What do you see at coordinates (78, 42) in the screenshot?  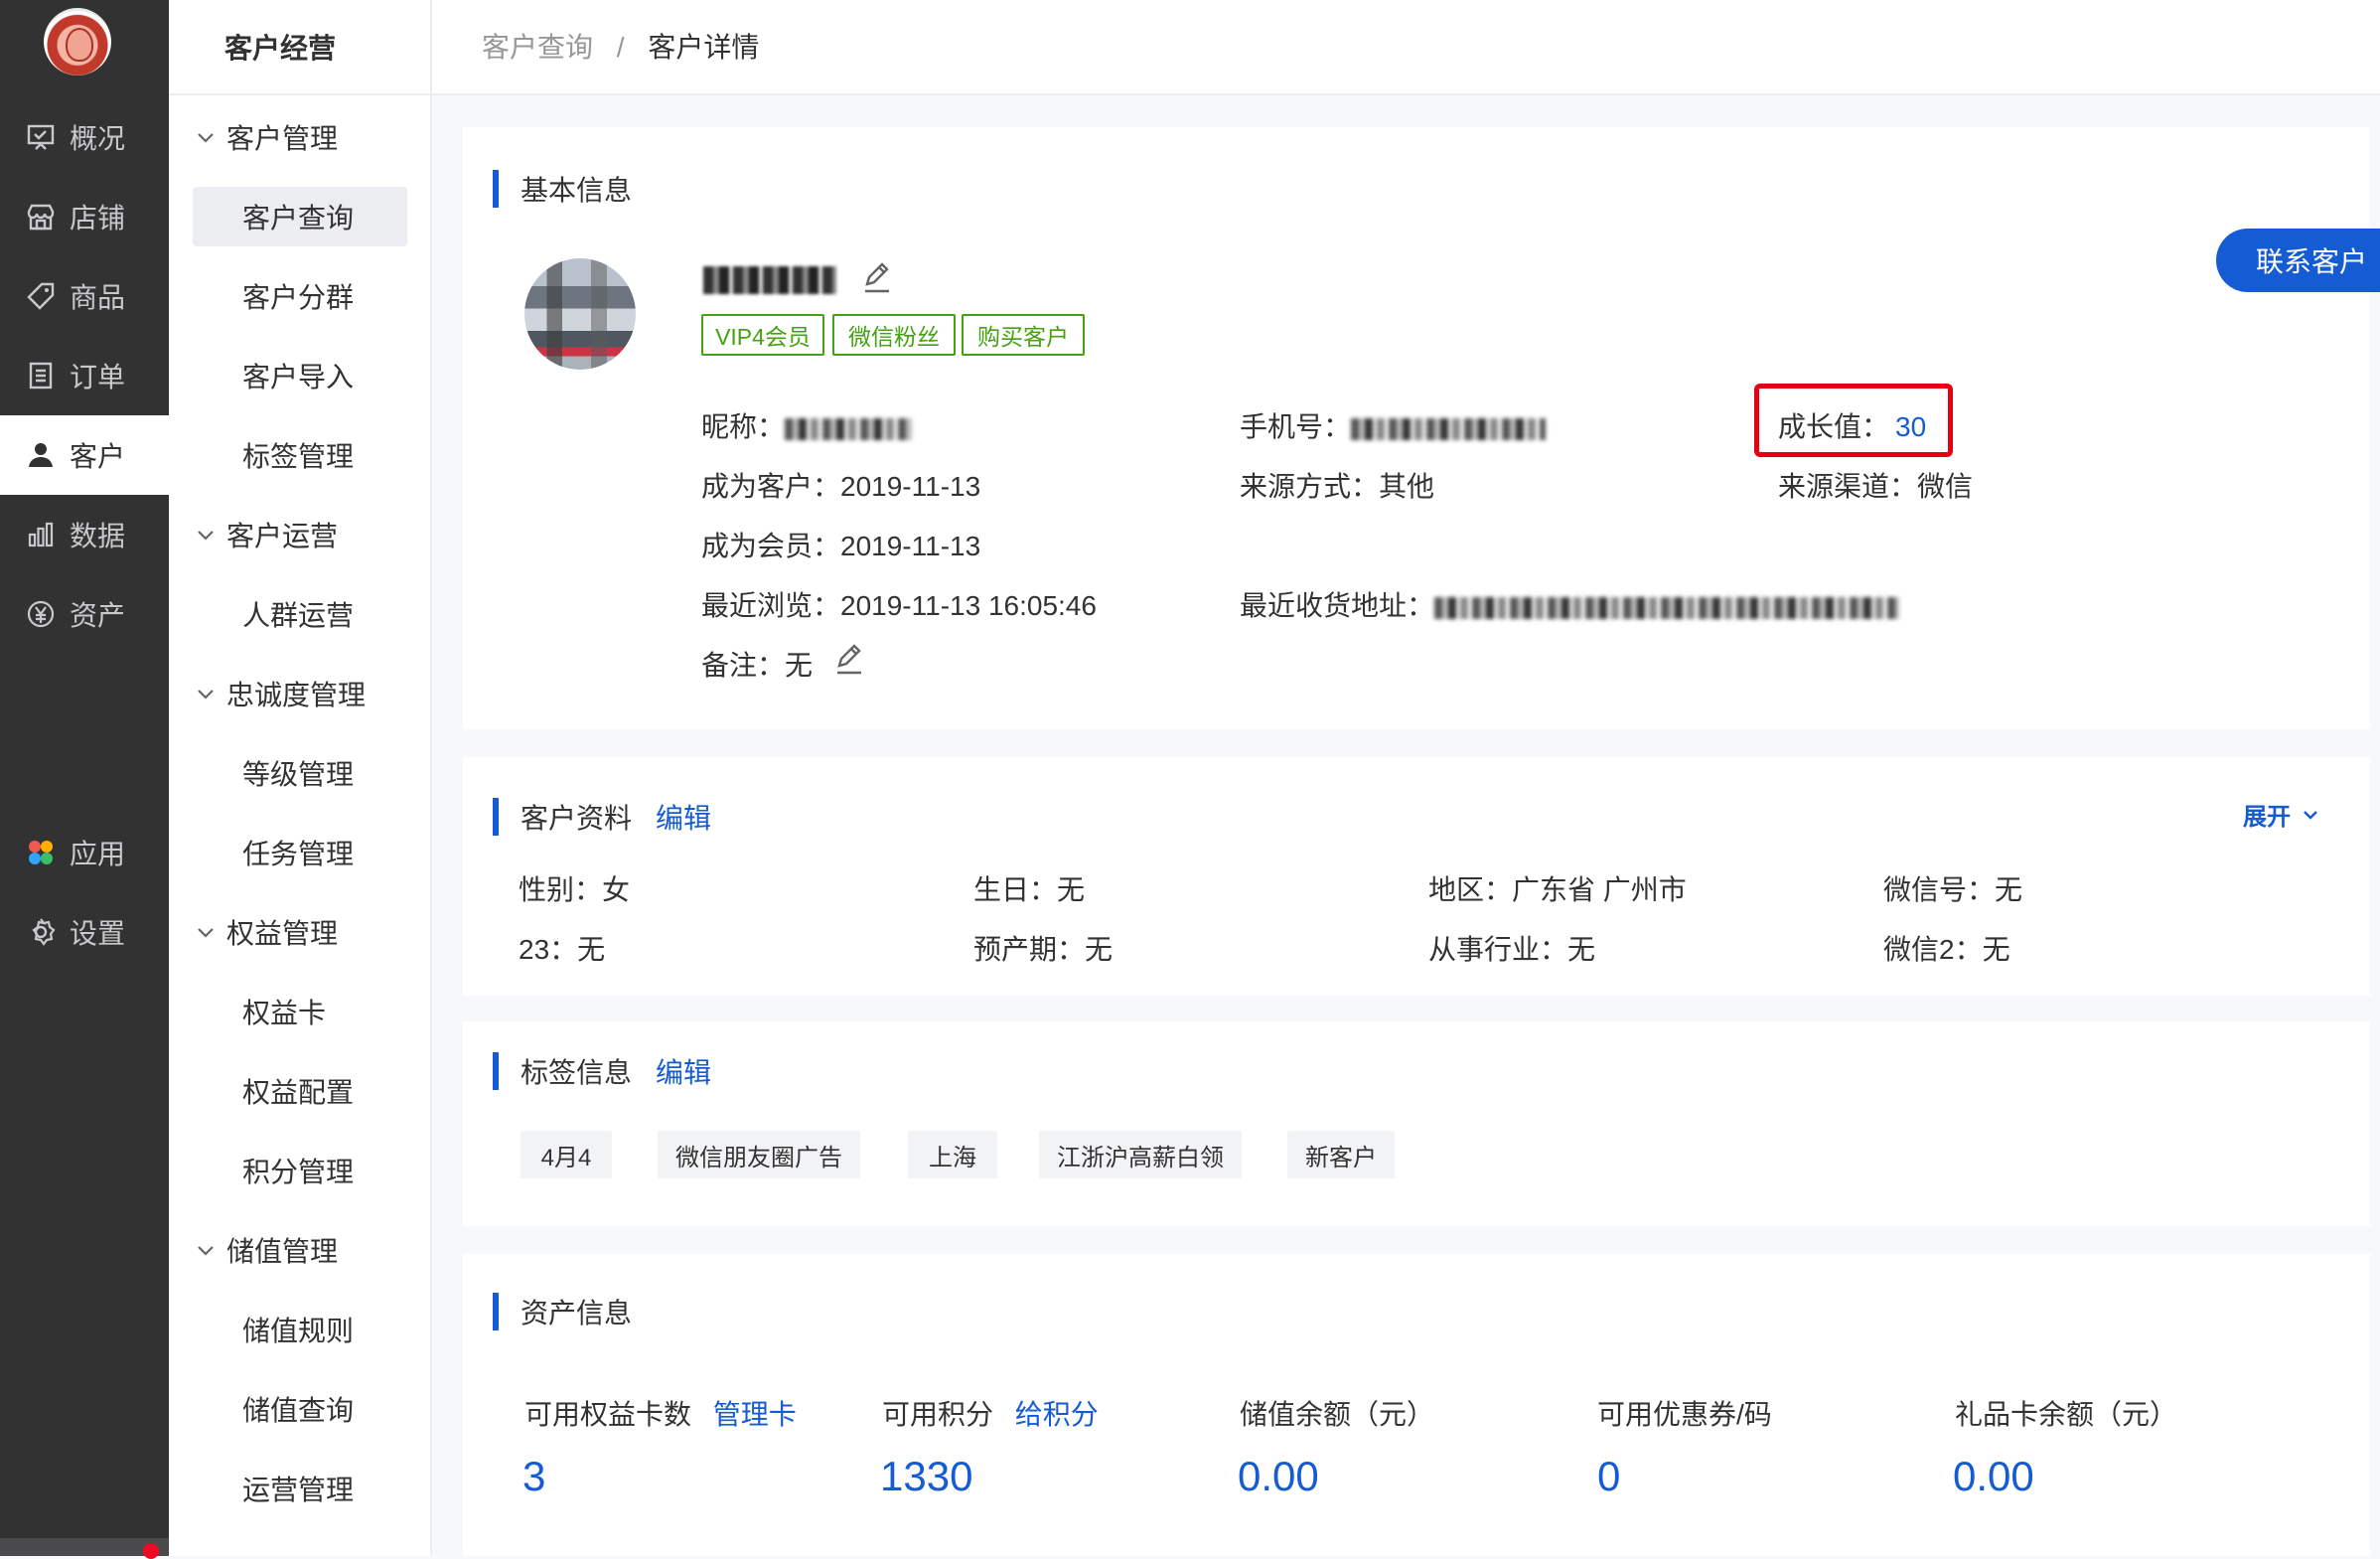 I see `shop-logo` at bounding box center [78, 42].